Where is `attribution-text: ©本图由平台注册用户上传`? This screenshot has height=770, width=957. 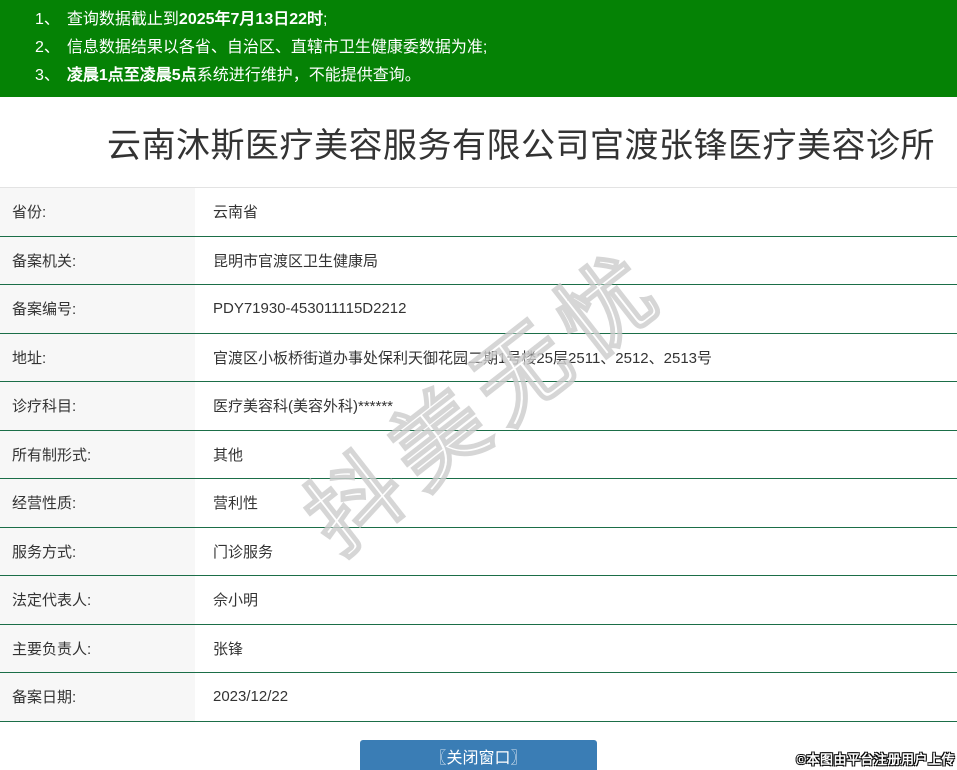 attribution-text: ©本图由平台注册用户上传 is located at coordinates (875, 759).